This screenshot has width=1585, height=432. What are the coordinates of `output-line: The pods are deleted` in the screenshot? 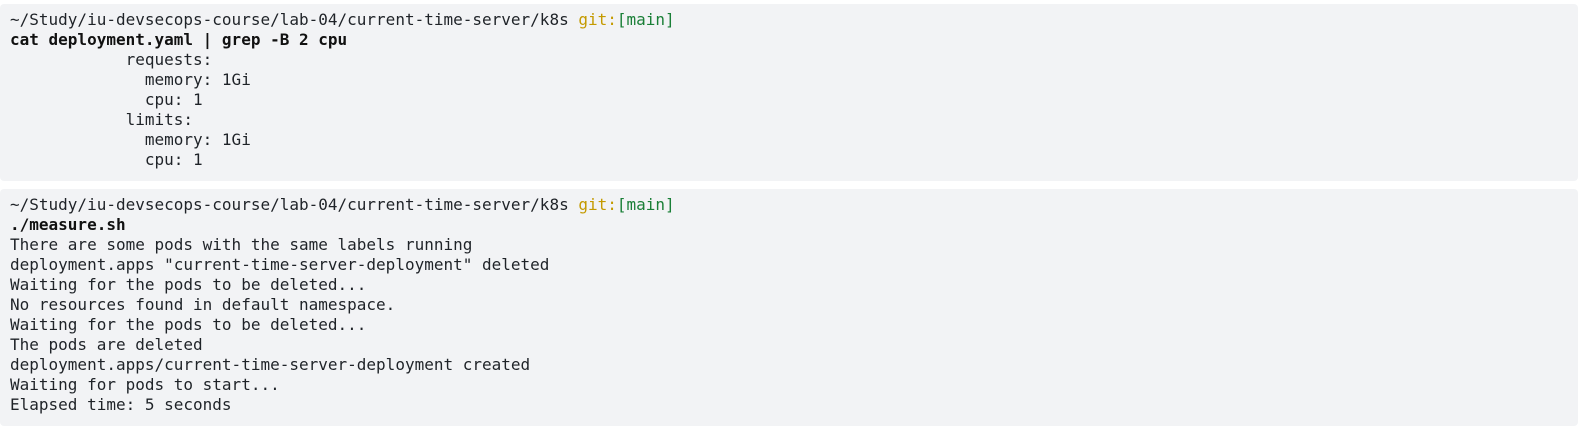 It's located at (106, 344).